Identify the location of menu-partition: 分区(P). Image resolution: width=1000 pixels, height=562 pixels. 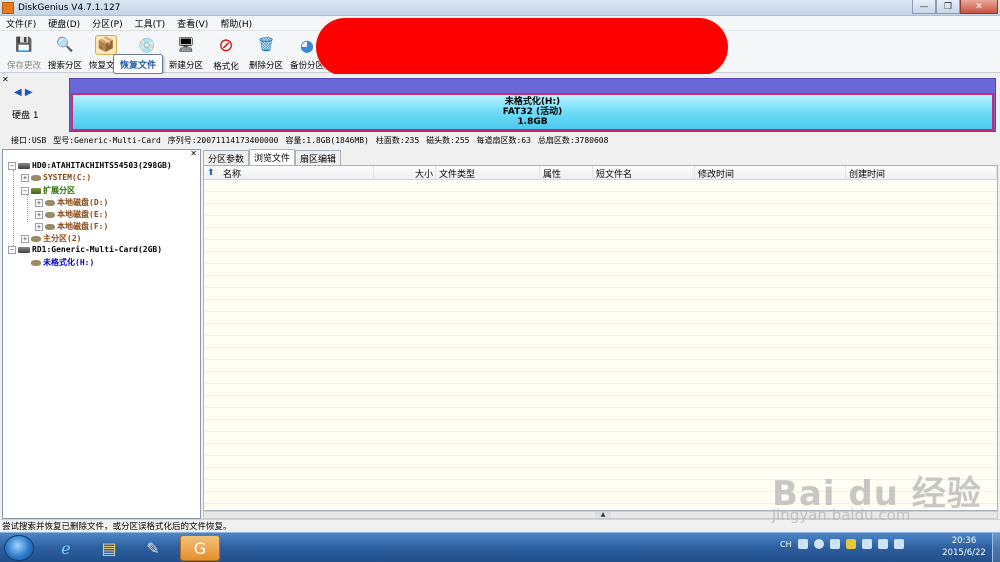
(107, 23).